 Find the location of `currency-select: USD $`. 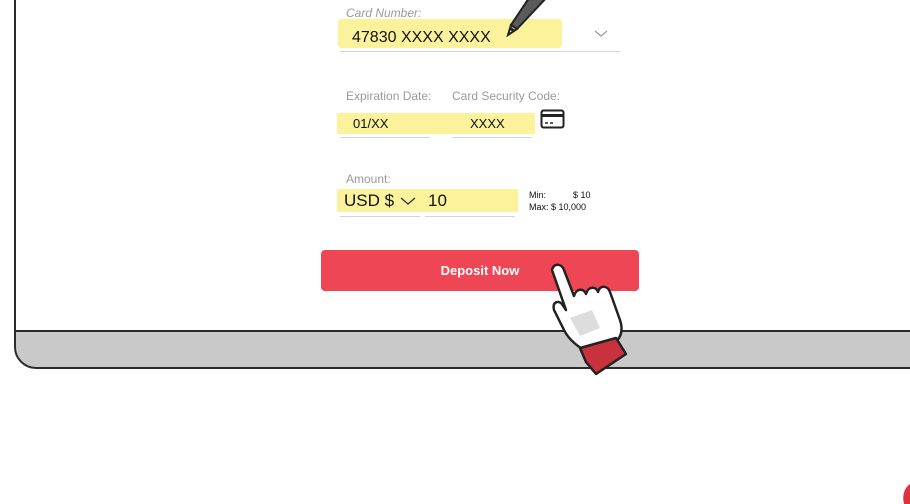

currency-select: USD $ is located at coordinates (369, 201).